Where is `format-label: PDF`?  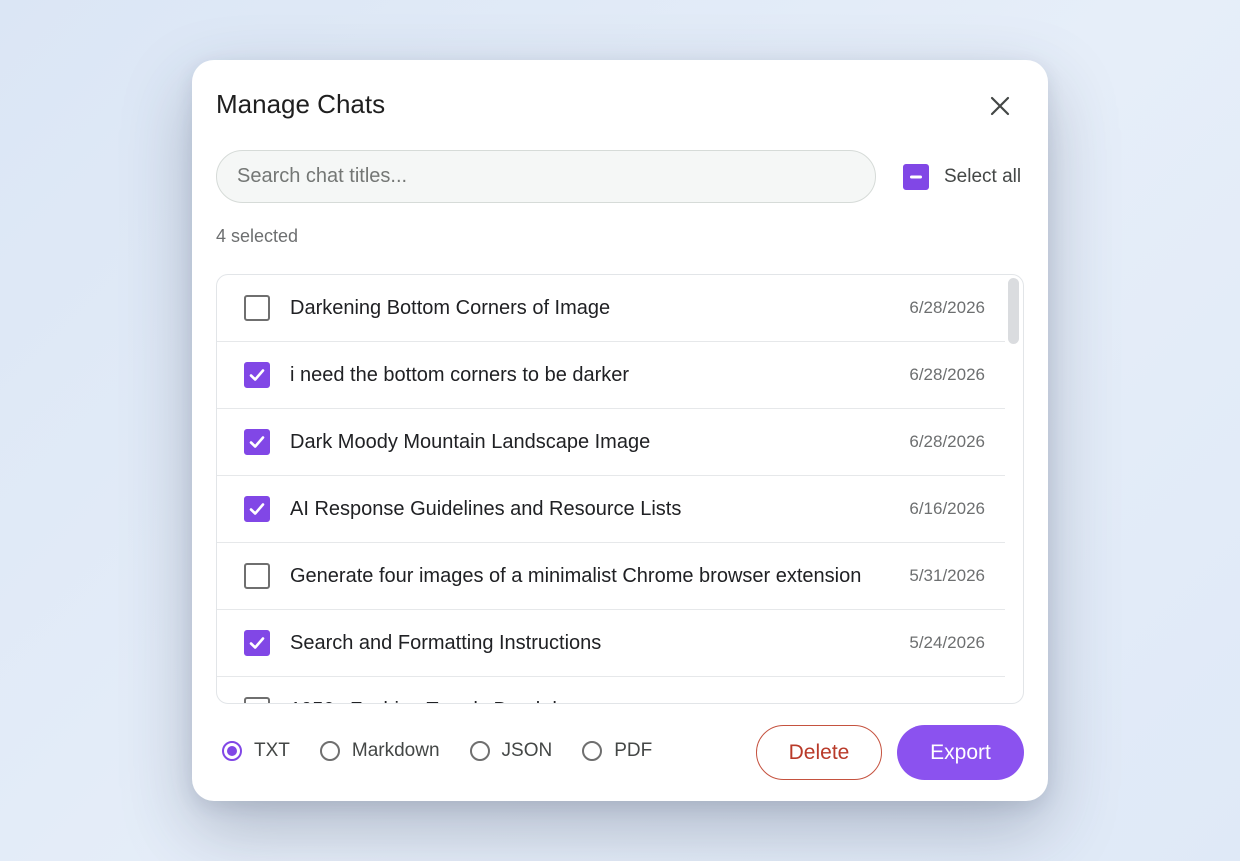 format-label: PDF is located at coordinates (633, 750).